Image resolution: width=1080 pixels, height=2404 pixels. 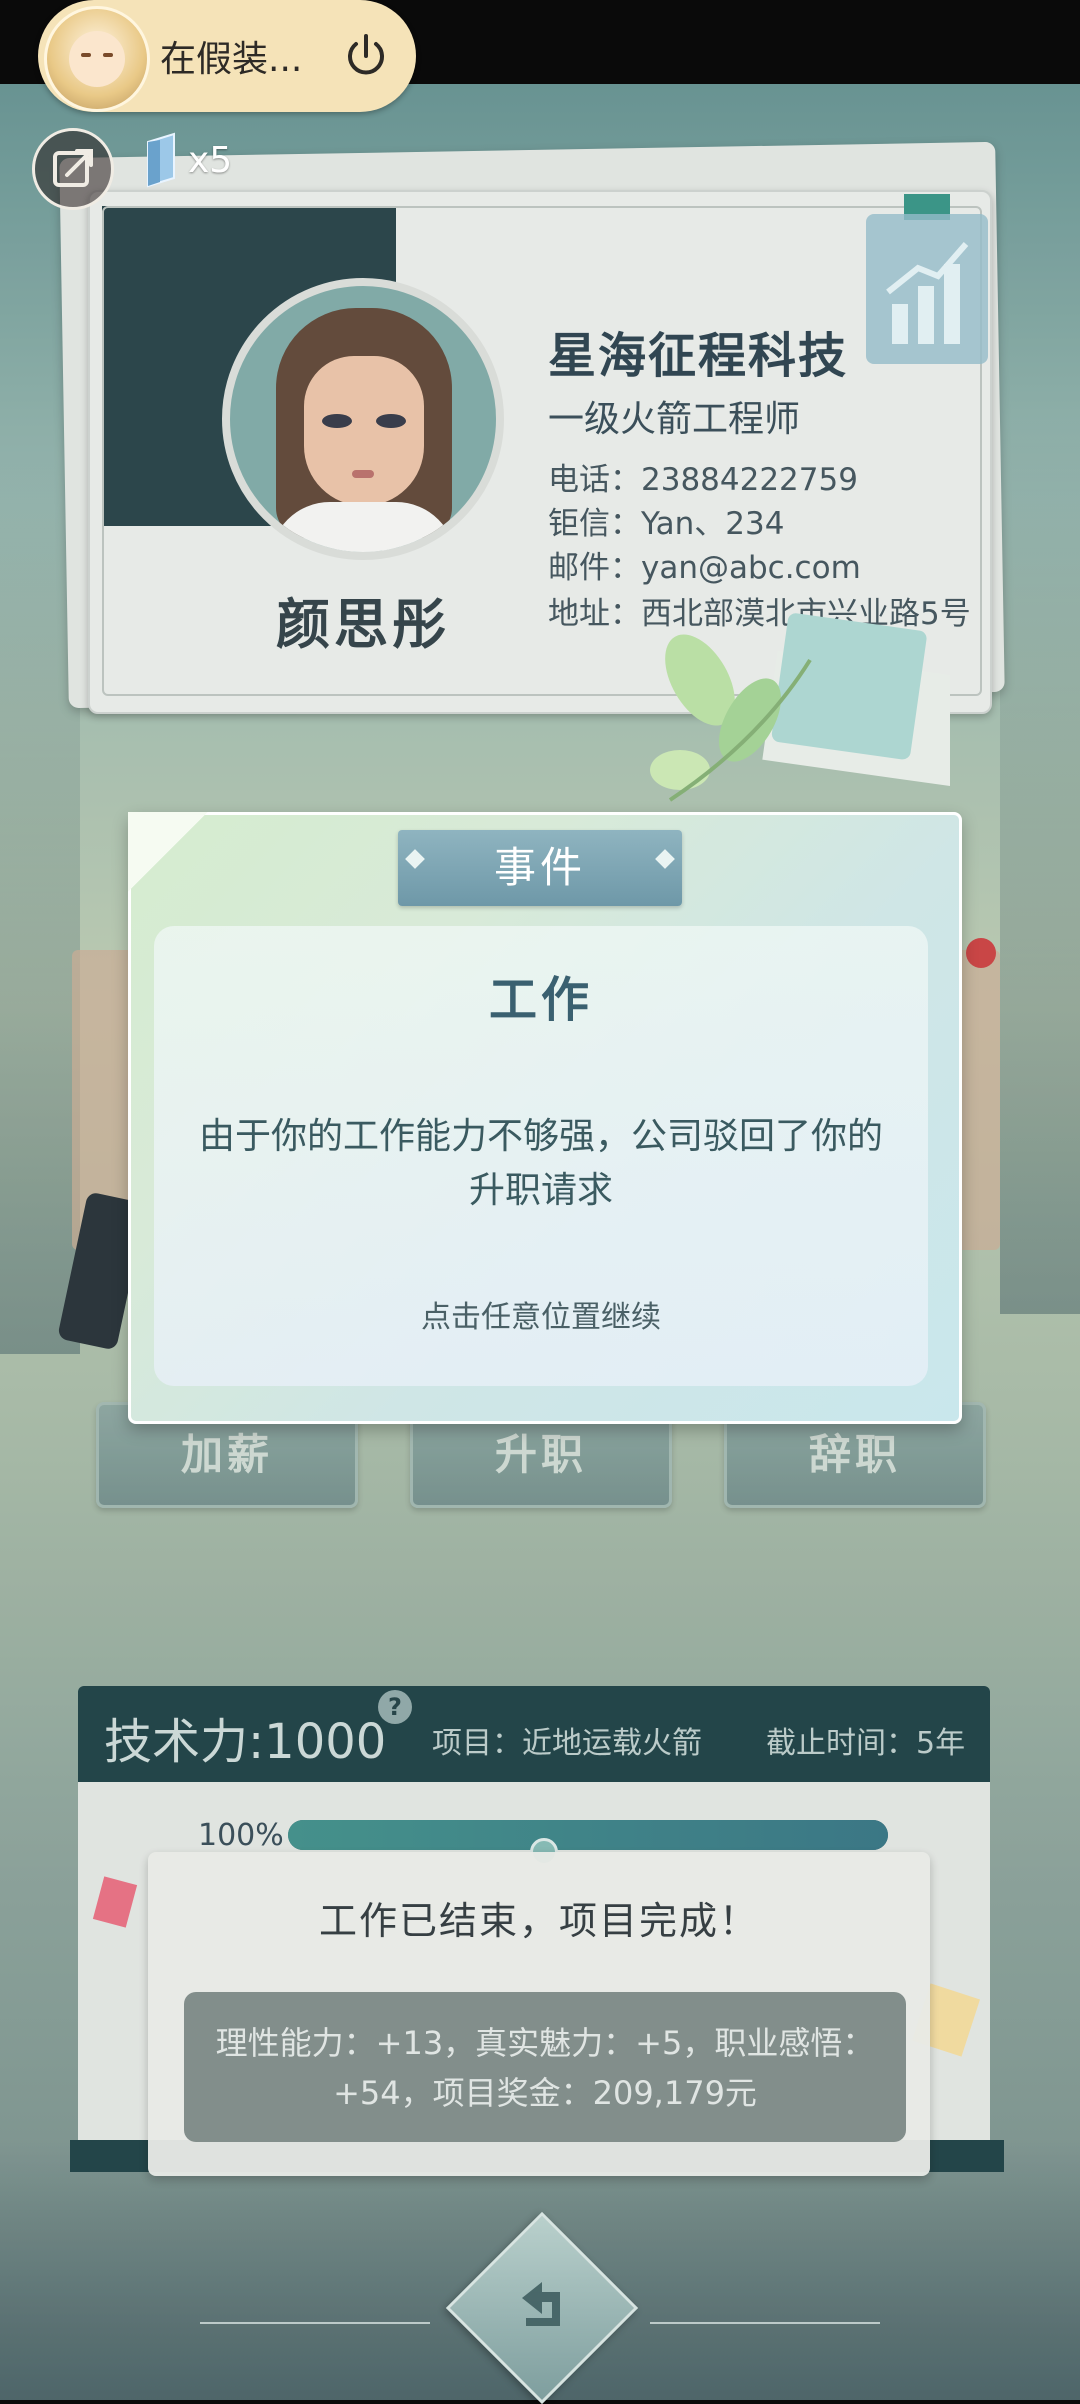 What do you see at coordinates (540, 1163) in the screenshot?
I see `event-message: 由于你的工作能力不够强，公司驳回了你的升职请求` at bounding box center [540, 1163].